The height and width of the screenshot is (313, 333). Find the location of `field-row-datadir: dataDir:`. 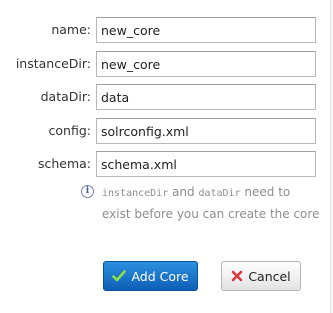

field-row-datadir: dataDir: is located at coordinates (166, 97).